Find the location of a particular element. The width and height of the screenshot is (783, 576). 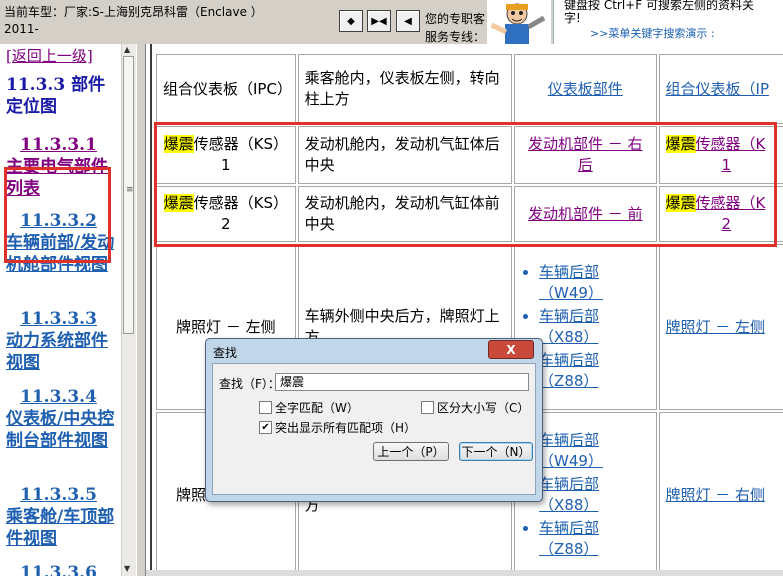

view-cell: 仪表板部件 is located at coordinates (585, 89).